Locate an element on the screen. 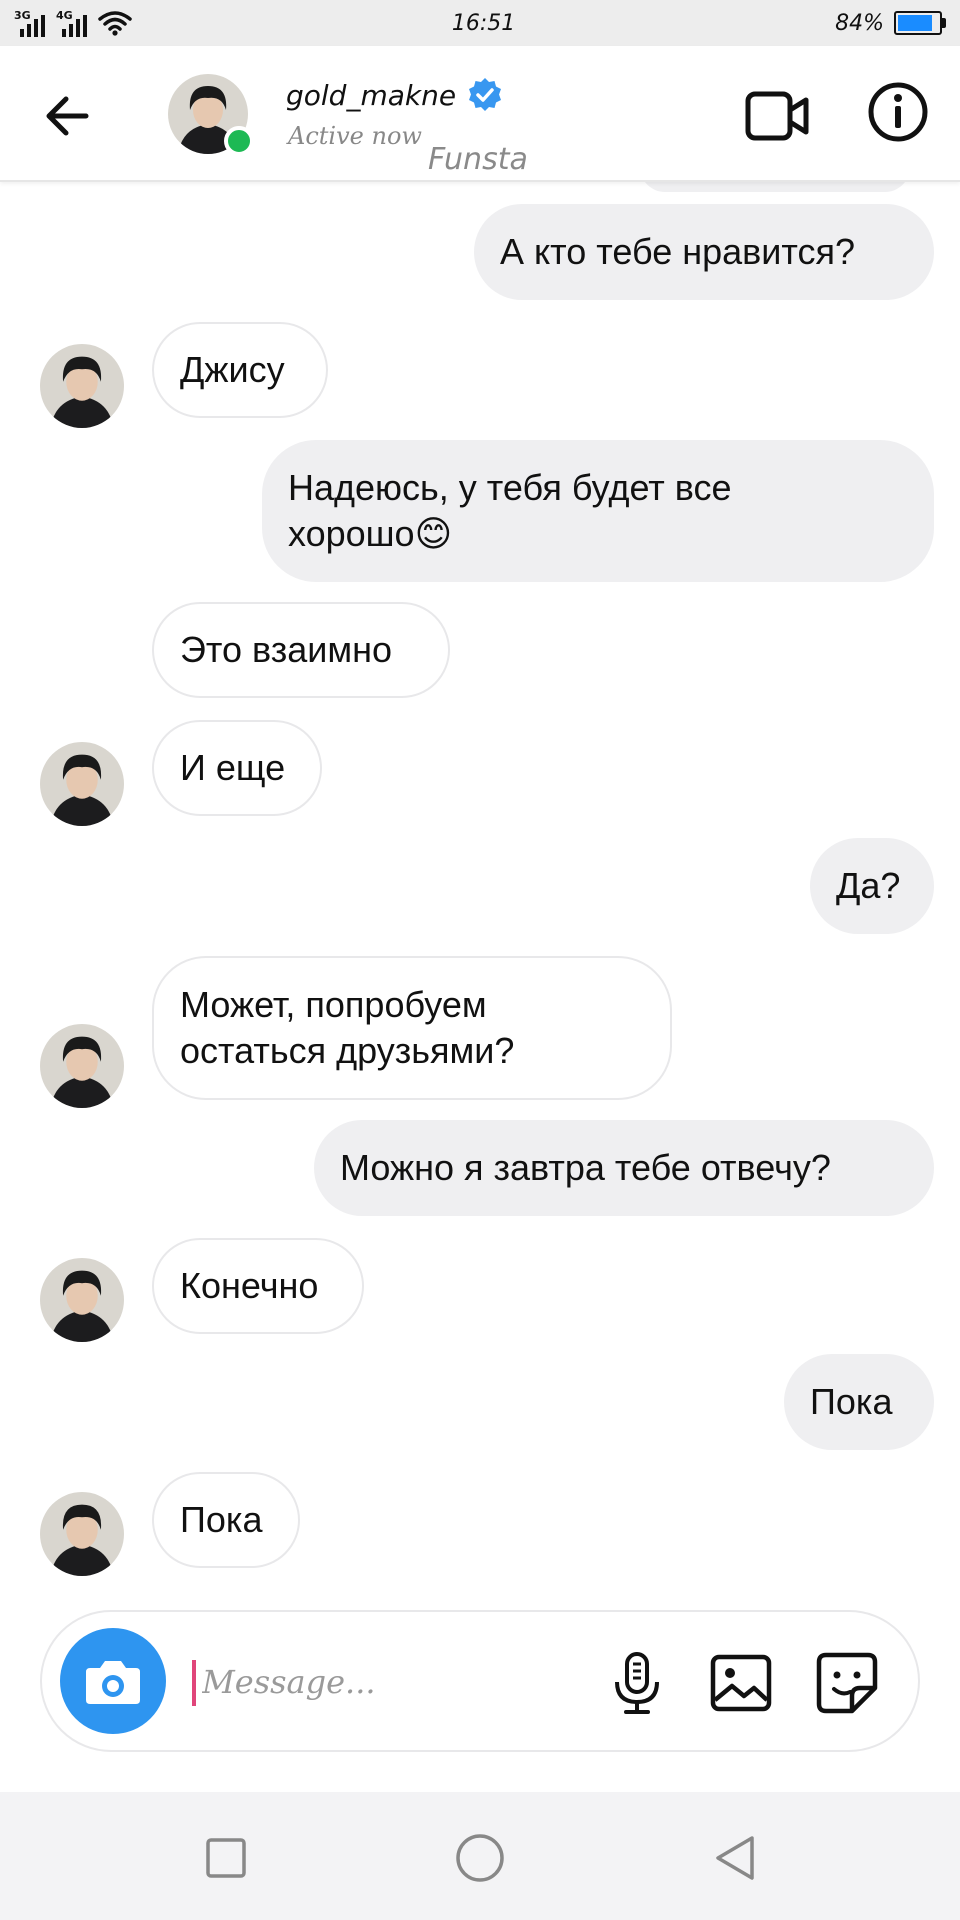  message-text: Да? is located at coordinates (868, 885).